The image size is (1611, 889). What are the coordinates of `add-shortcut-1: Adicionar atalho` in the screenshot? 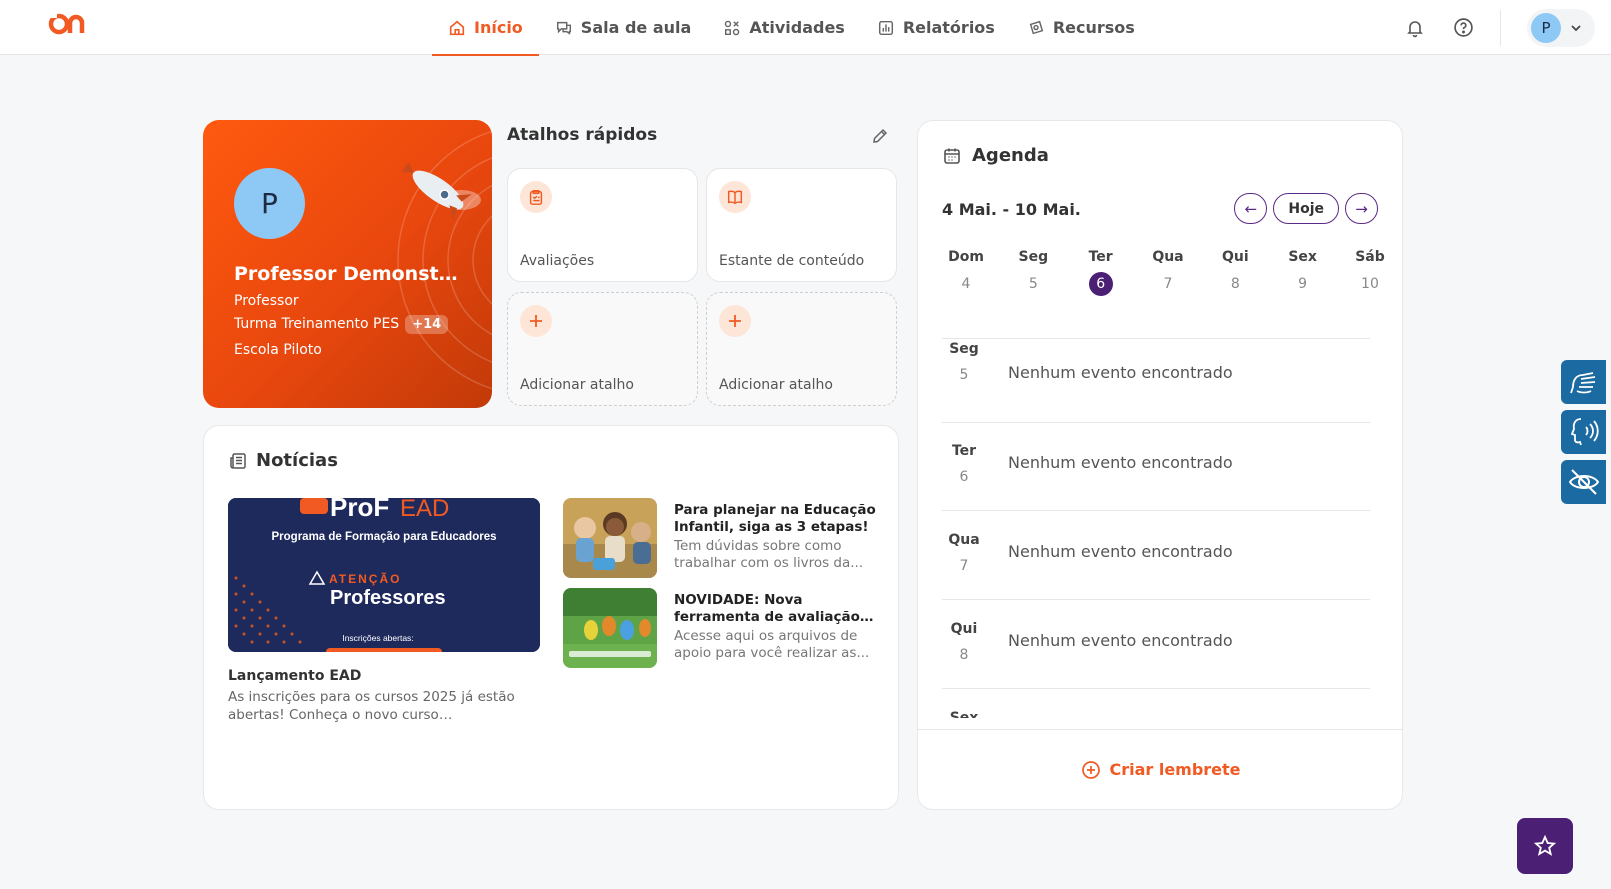 It's located at (602, 349).